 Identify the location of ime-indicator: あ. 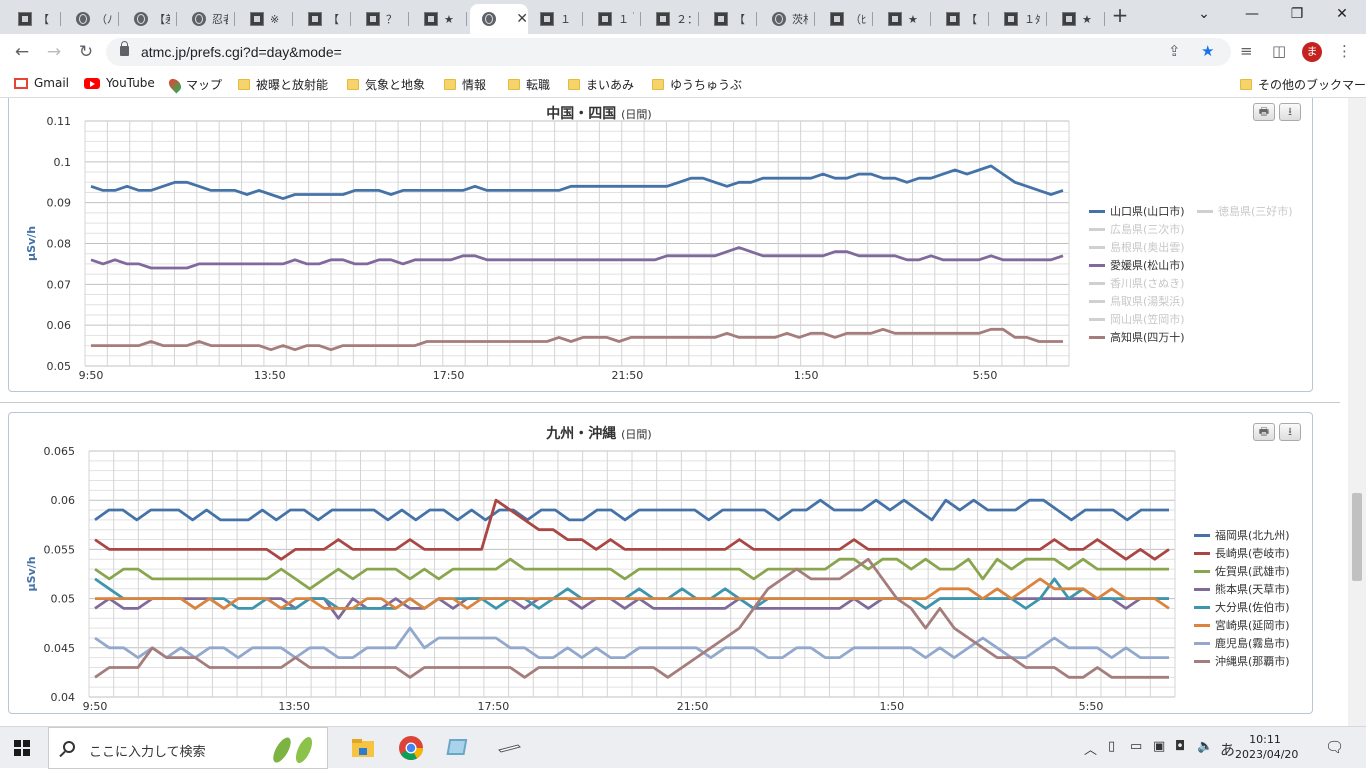
(1227, 749).